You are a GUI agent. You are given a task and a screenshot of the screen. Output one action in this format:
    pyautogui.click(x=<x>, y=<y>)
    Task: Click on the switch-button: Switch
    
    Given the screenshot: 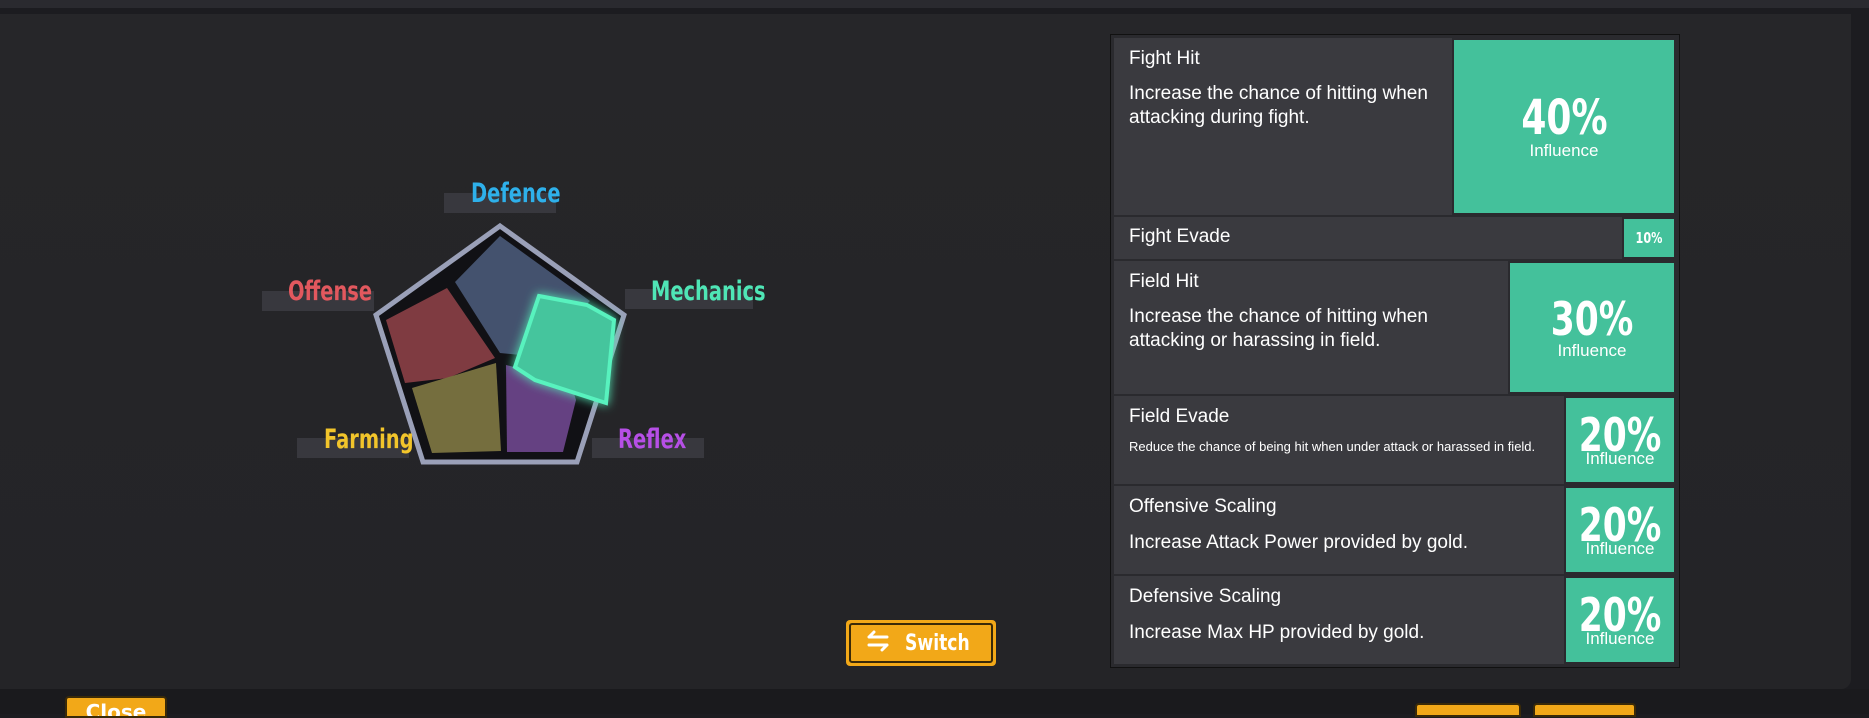 What is the action you would take?
    pyautogui.click(x=921, y=643)
    